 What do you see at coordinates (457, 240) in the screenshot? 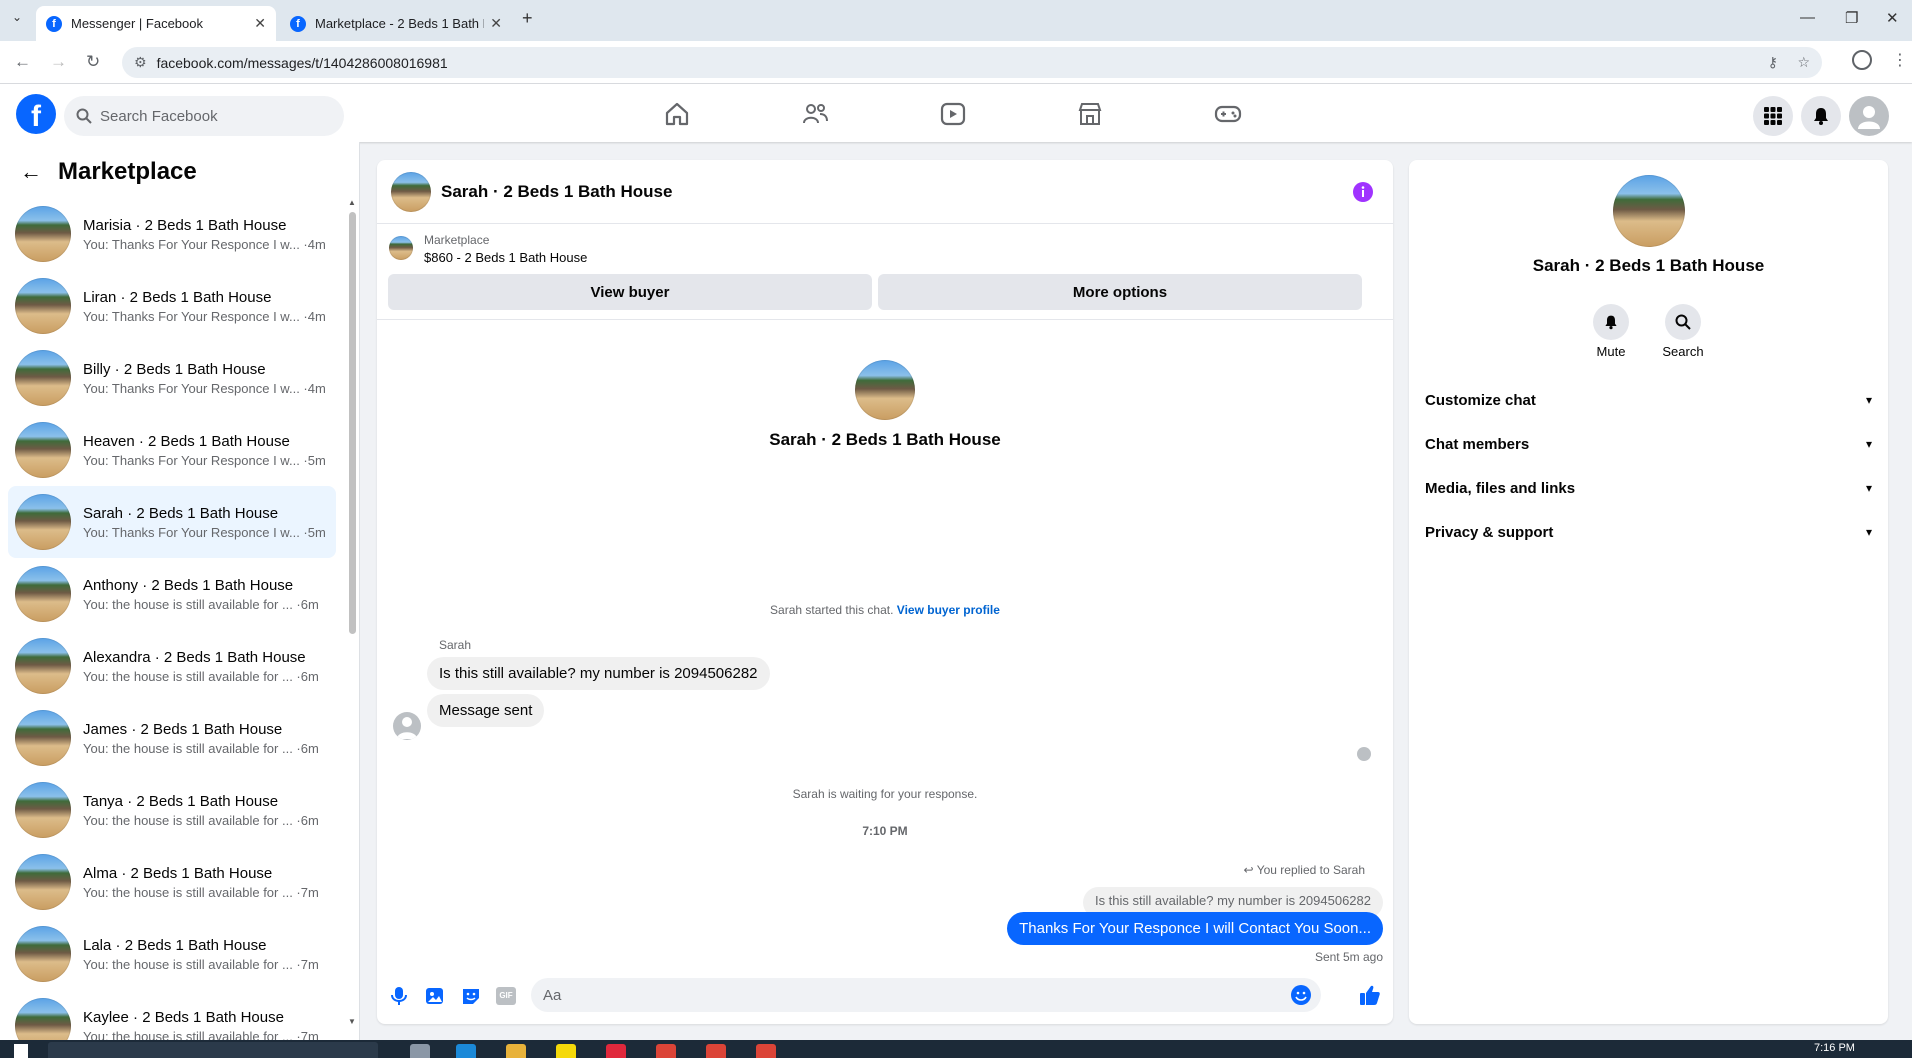
I see `marketplace-label: Marketplace` at bounding box center [457, 240].